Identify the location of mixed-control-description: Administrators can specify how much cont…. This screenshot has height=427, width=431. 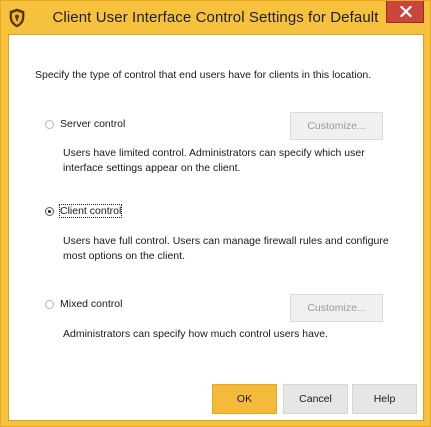
(195, 334).